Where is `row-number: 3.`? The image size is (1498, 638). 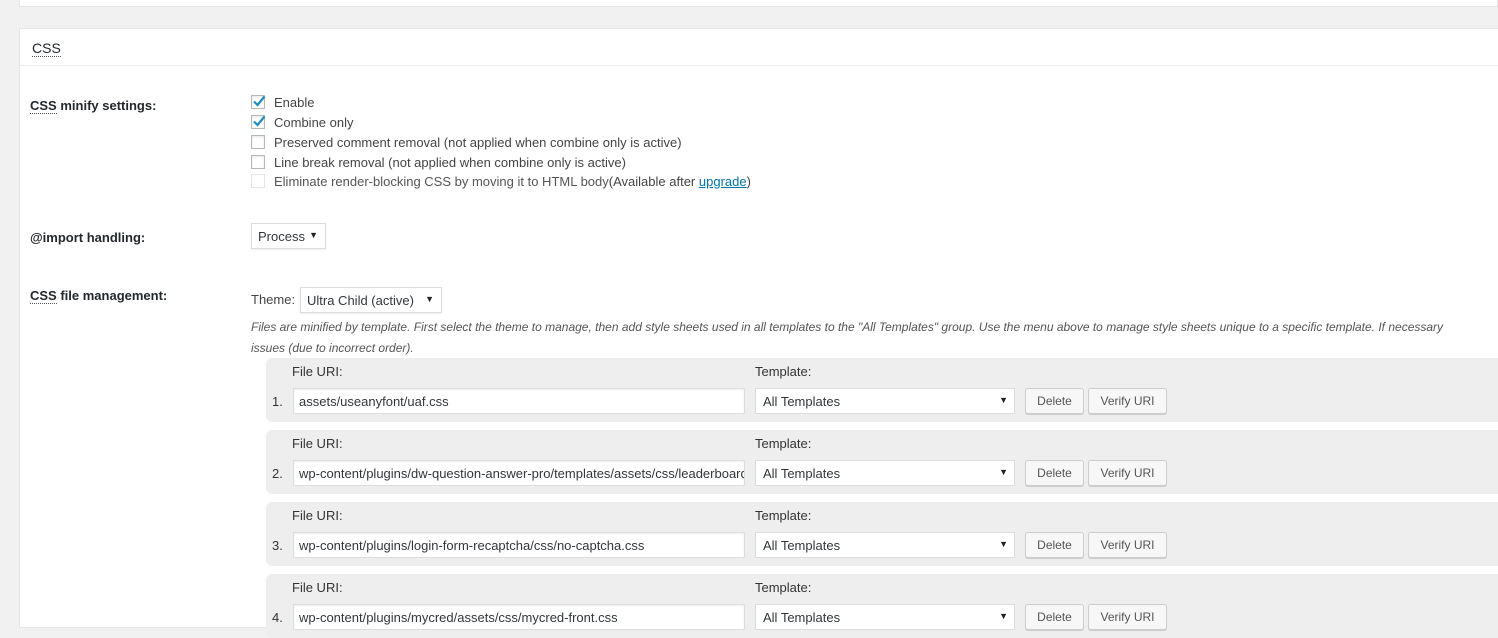
row-number: 3. is located at coordinates (277, 545).